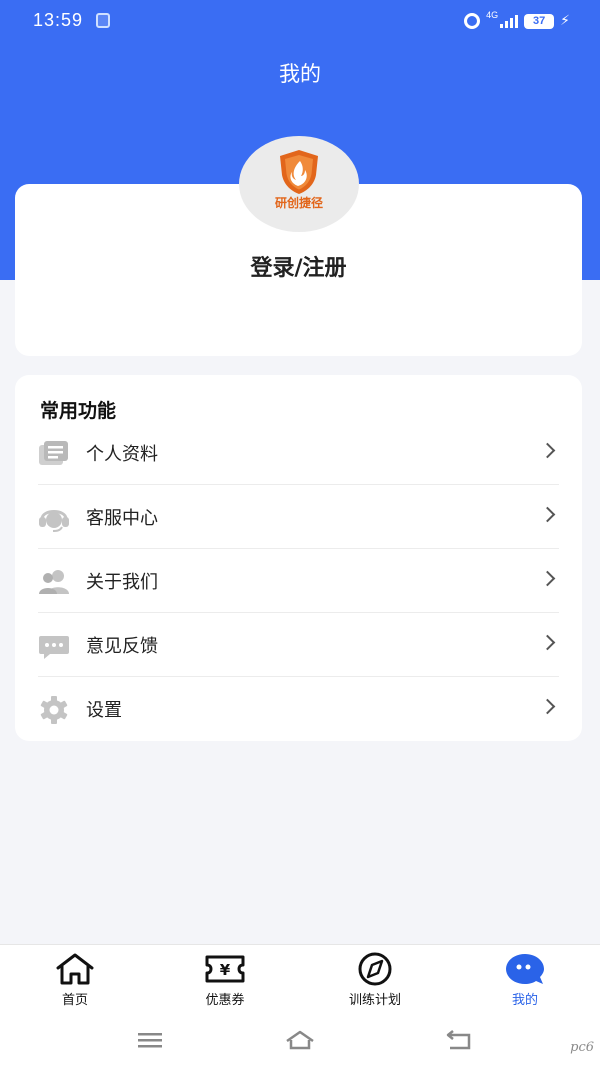 The height and width of the screenshot is (1067, 600). Describe the element at coordinates (298, 645) in the screenshot. I see `menu-item-feedback: 意见反馈` at that location.